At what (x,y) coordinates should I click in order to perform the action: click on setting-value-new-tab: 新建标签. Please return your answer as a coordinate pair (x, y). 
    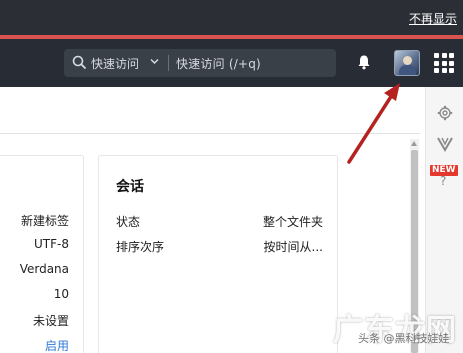
    Looking at the image, I should click on (44, 221).